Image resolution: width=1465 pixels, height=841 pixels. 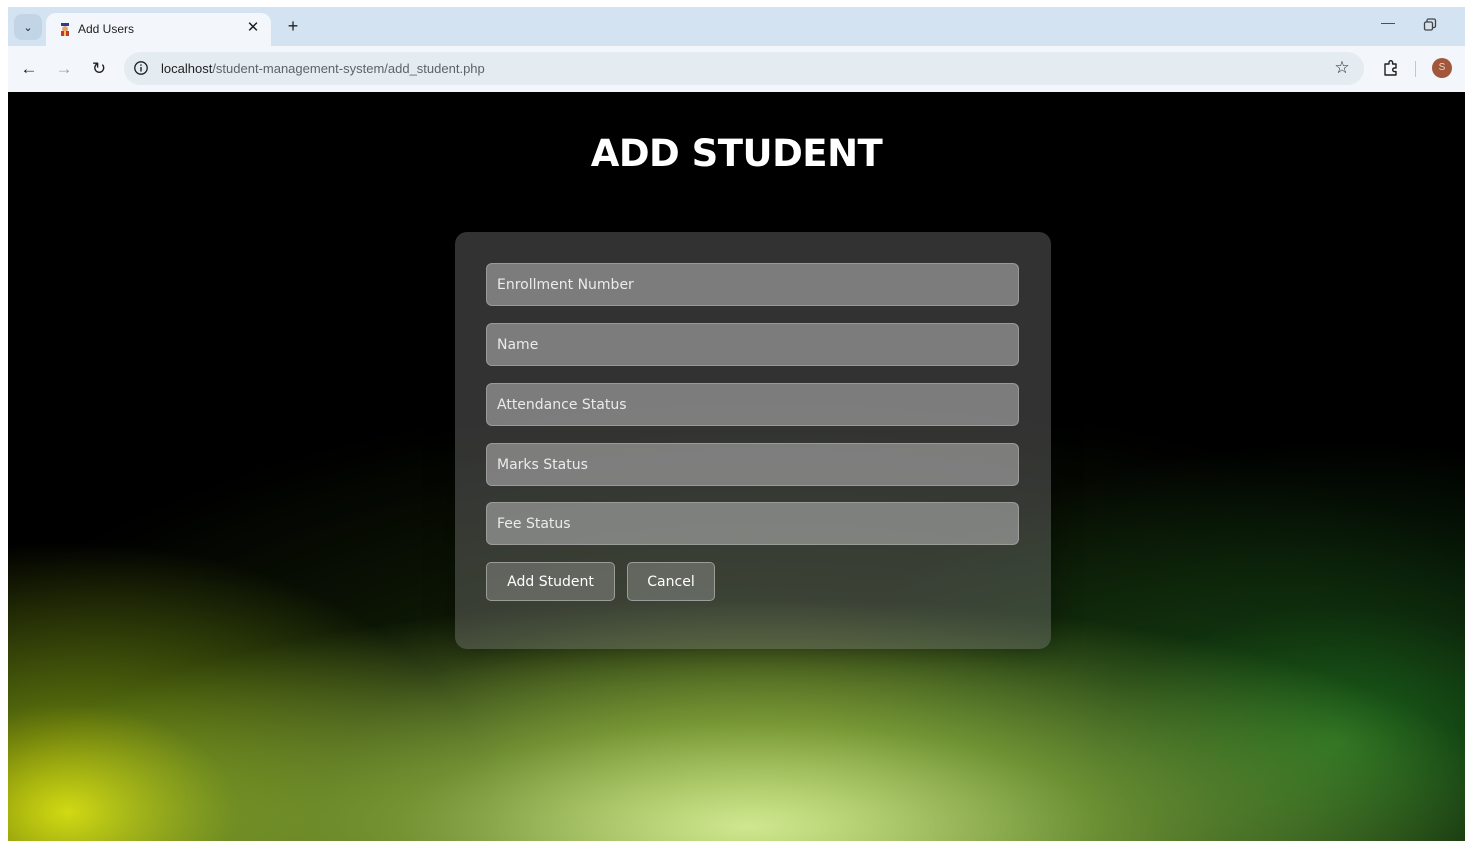 I want to click on tab-strip: ⌄ Add Users ✕ + —, so click(x=736, y=26).